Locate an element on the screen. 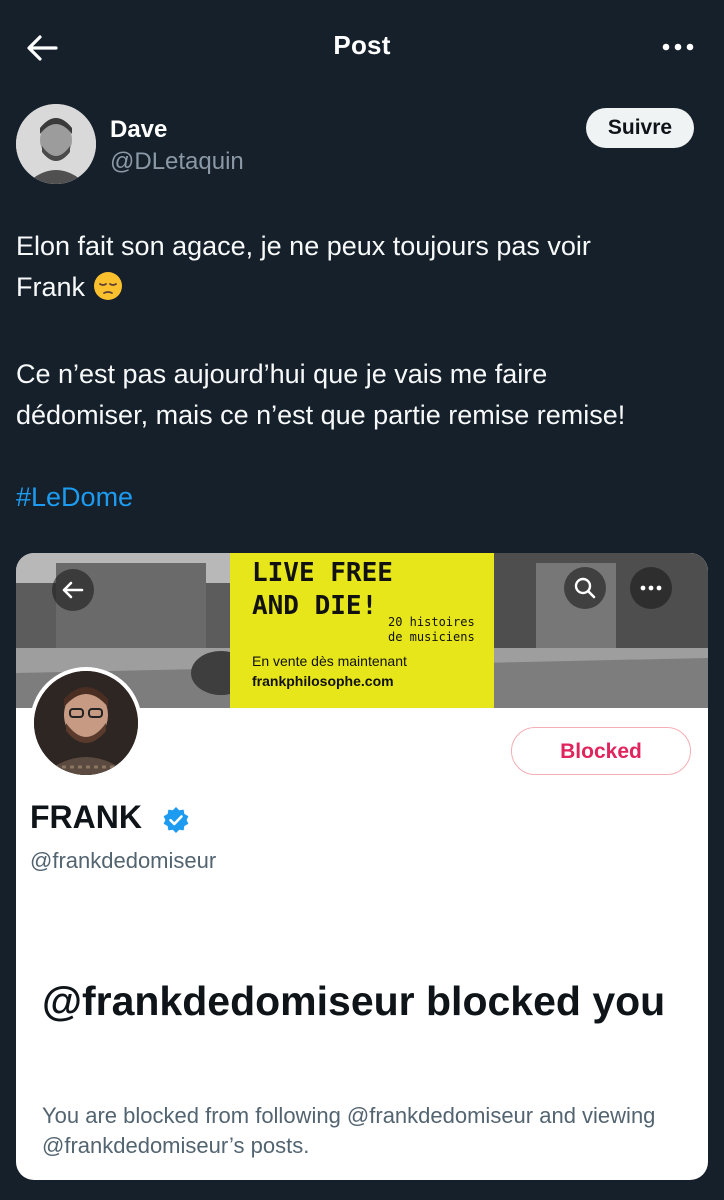 This screenshot has width=724, height=1200. tweet-line: Frank is located at coordinates (361, 290).